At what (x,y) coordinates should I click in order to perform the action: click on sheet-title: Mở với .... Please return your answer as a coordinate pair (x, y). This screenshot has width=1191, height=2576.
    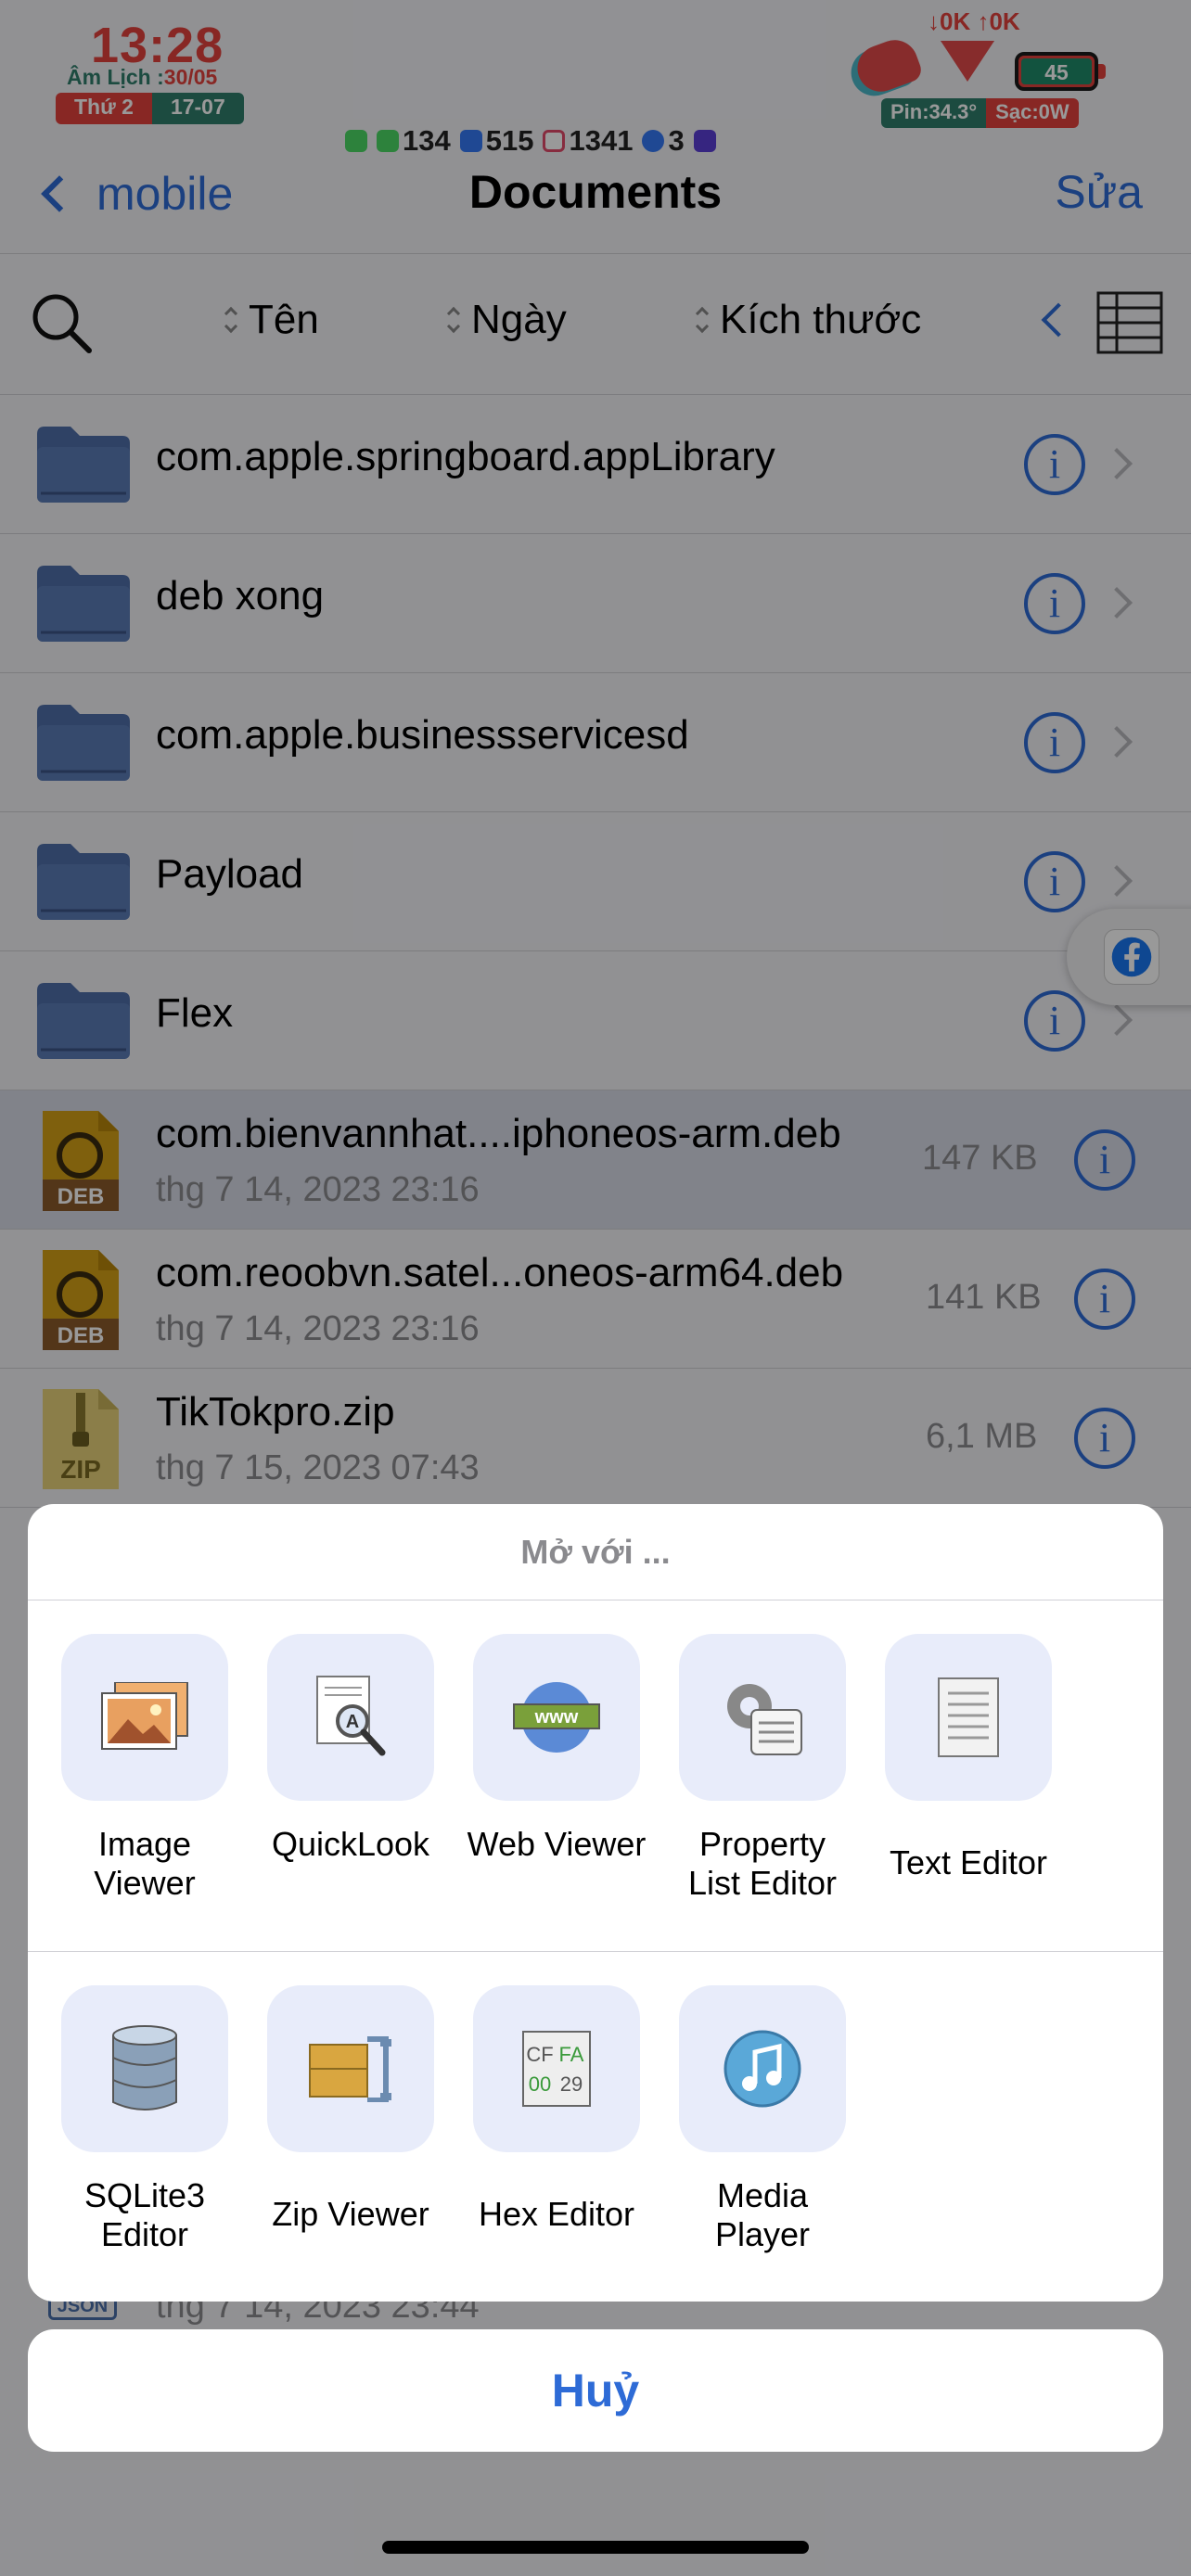
    Looking at the image, I should click on (595, 1552).